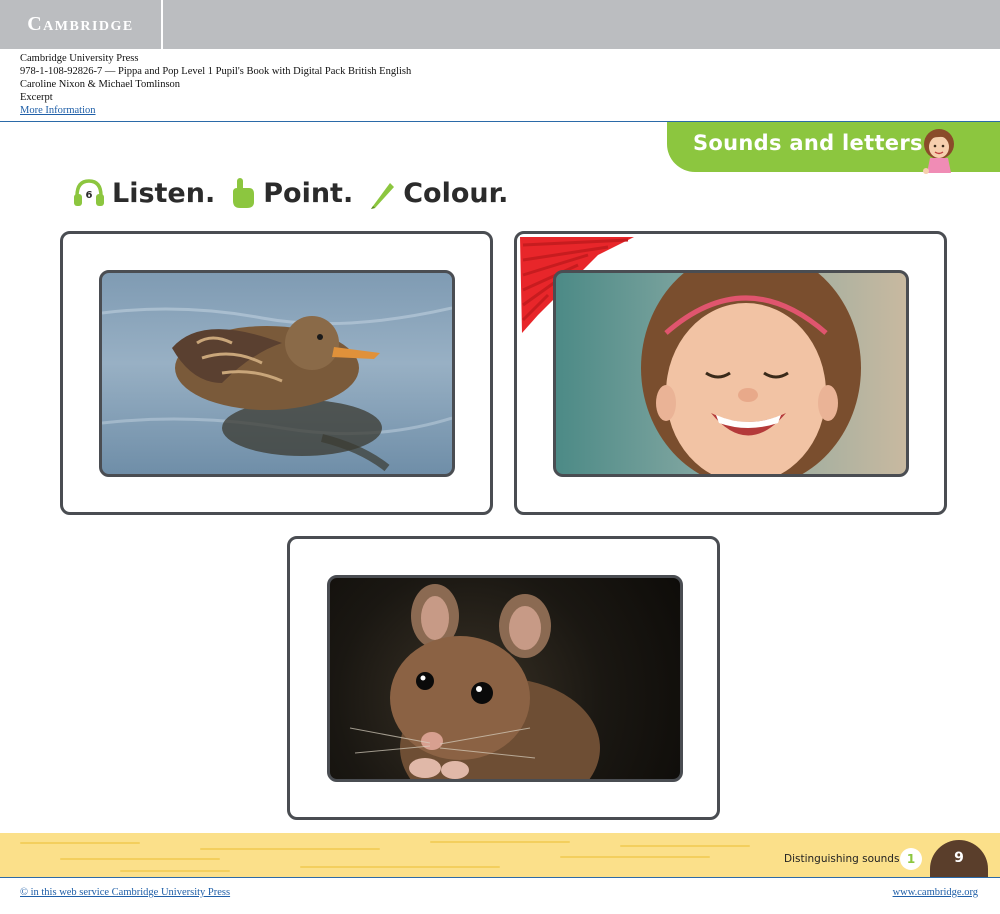  I want to click on picture-card-mouse, so click(503, 678).